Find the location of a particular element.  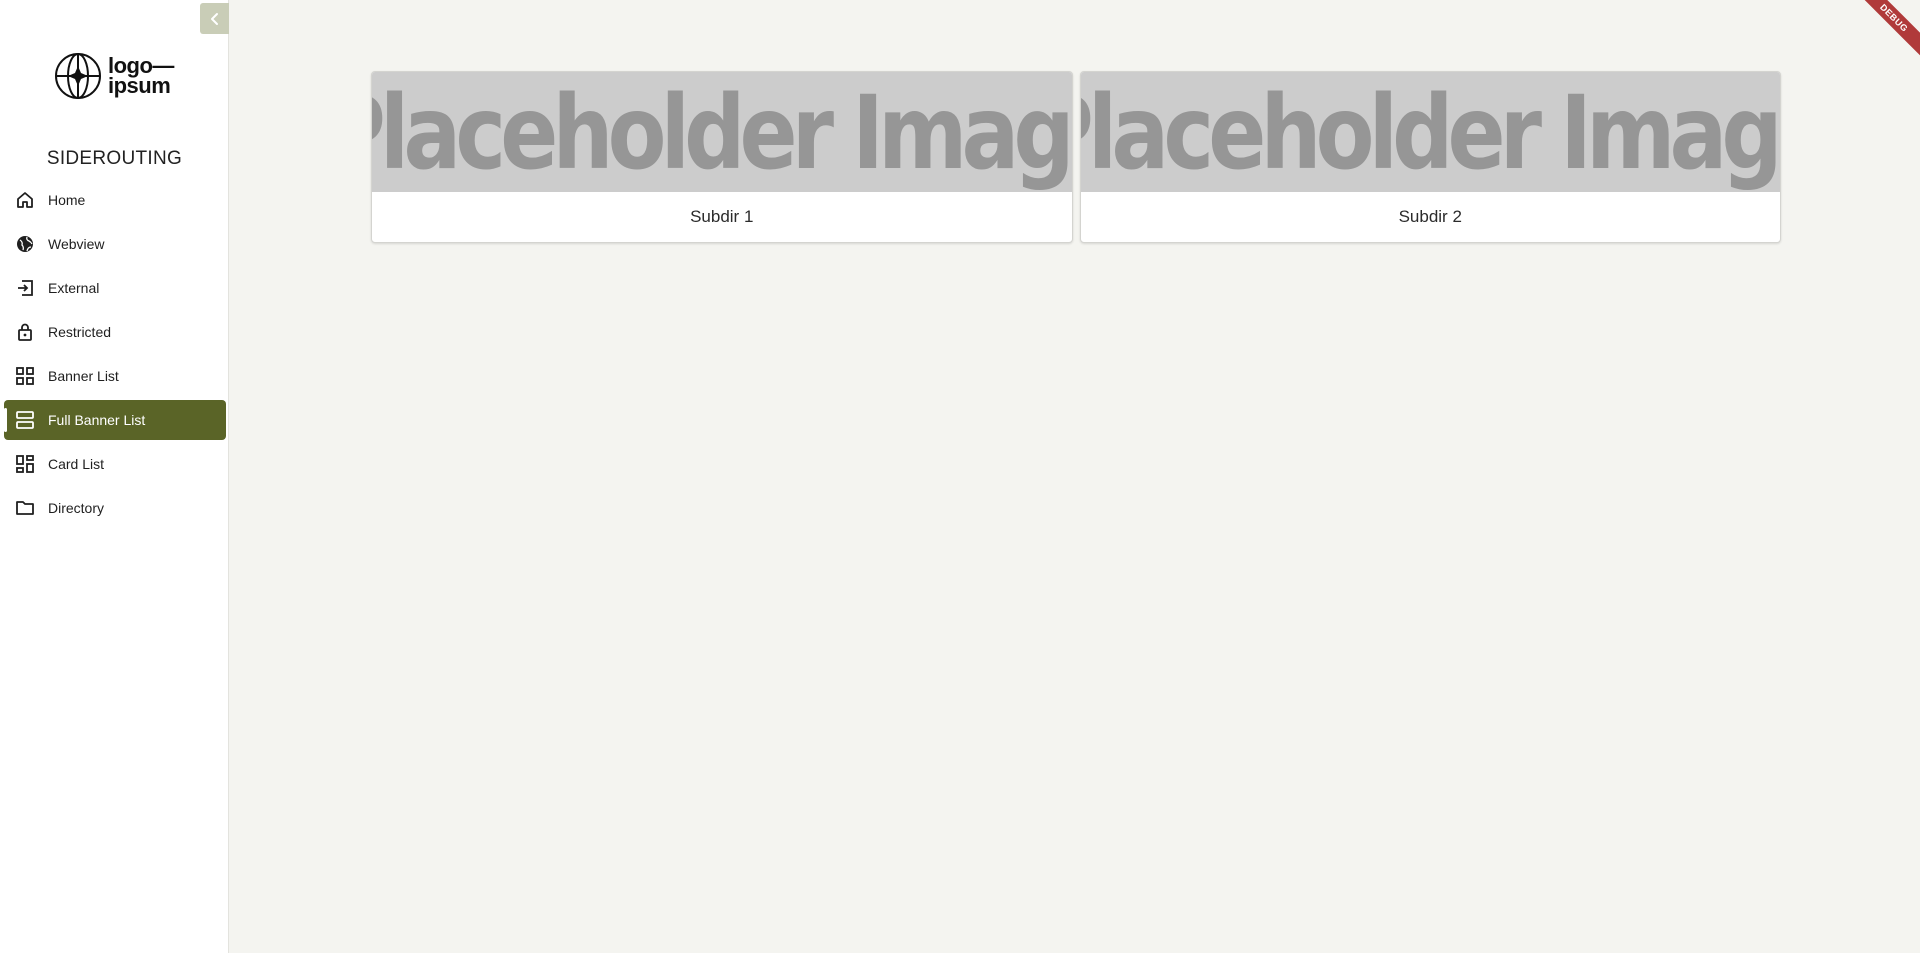

logo-text-line2: ipsum is located at coordinates (139, 85).